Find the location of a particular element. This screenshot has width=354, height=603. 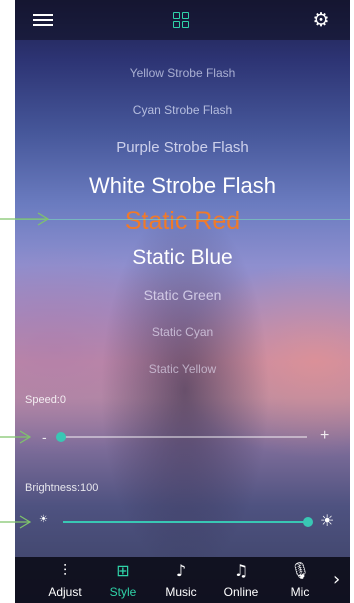

list-menu-icon is located at coordinates (43, 20).